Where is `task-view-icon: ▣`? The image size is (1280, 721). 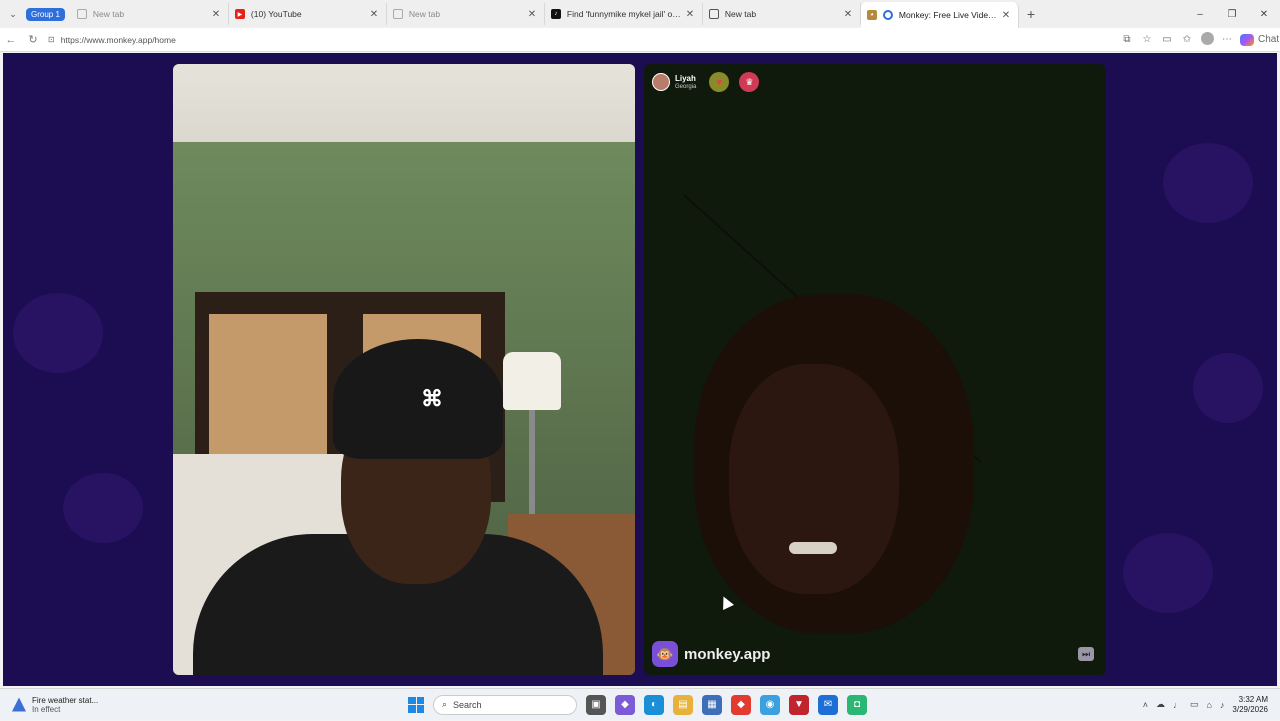 task-view-icon: ▣ is located at coordinates (596, 704).